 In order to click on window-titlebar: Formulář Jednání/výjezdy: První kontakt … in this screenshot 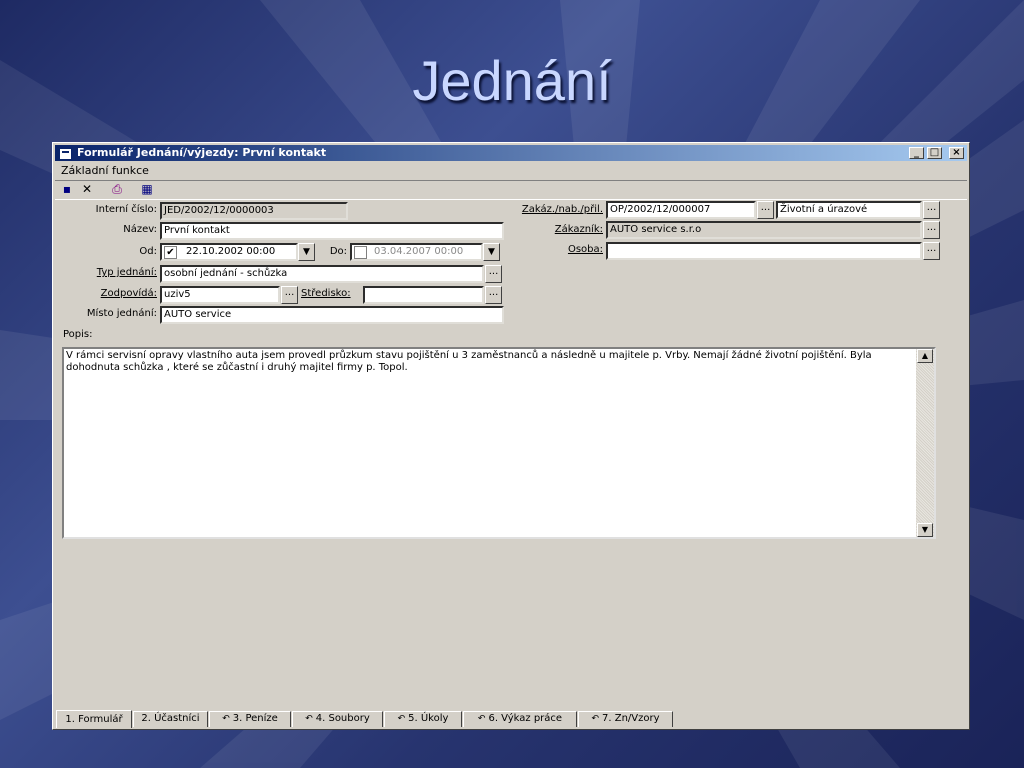, I will do `click(511, 153)`.